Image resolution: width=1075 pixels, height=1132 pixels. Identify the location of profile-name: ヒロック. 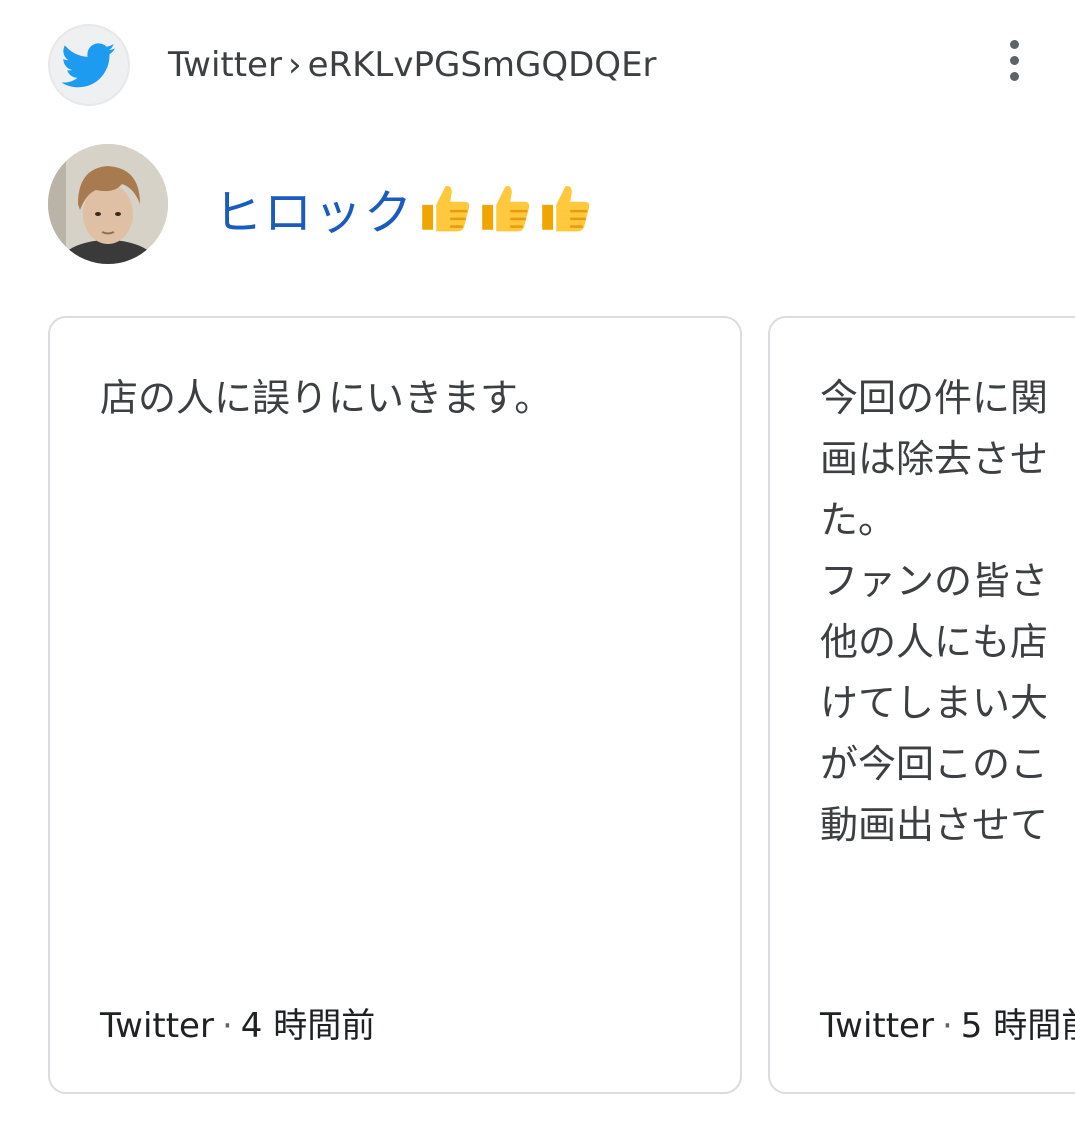
(314, 208).